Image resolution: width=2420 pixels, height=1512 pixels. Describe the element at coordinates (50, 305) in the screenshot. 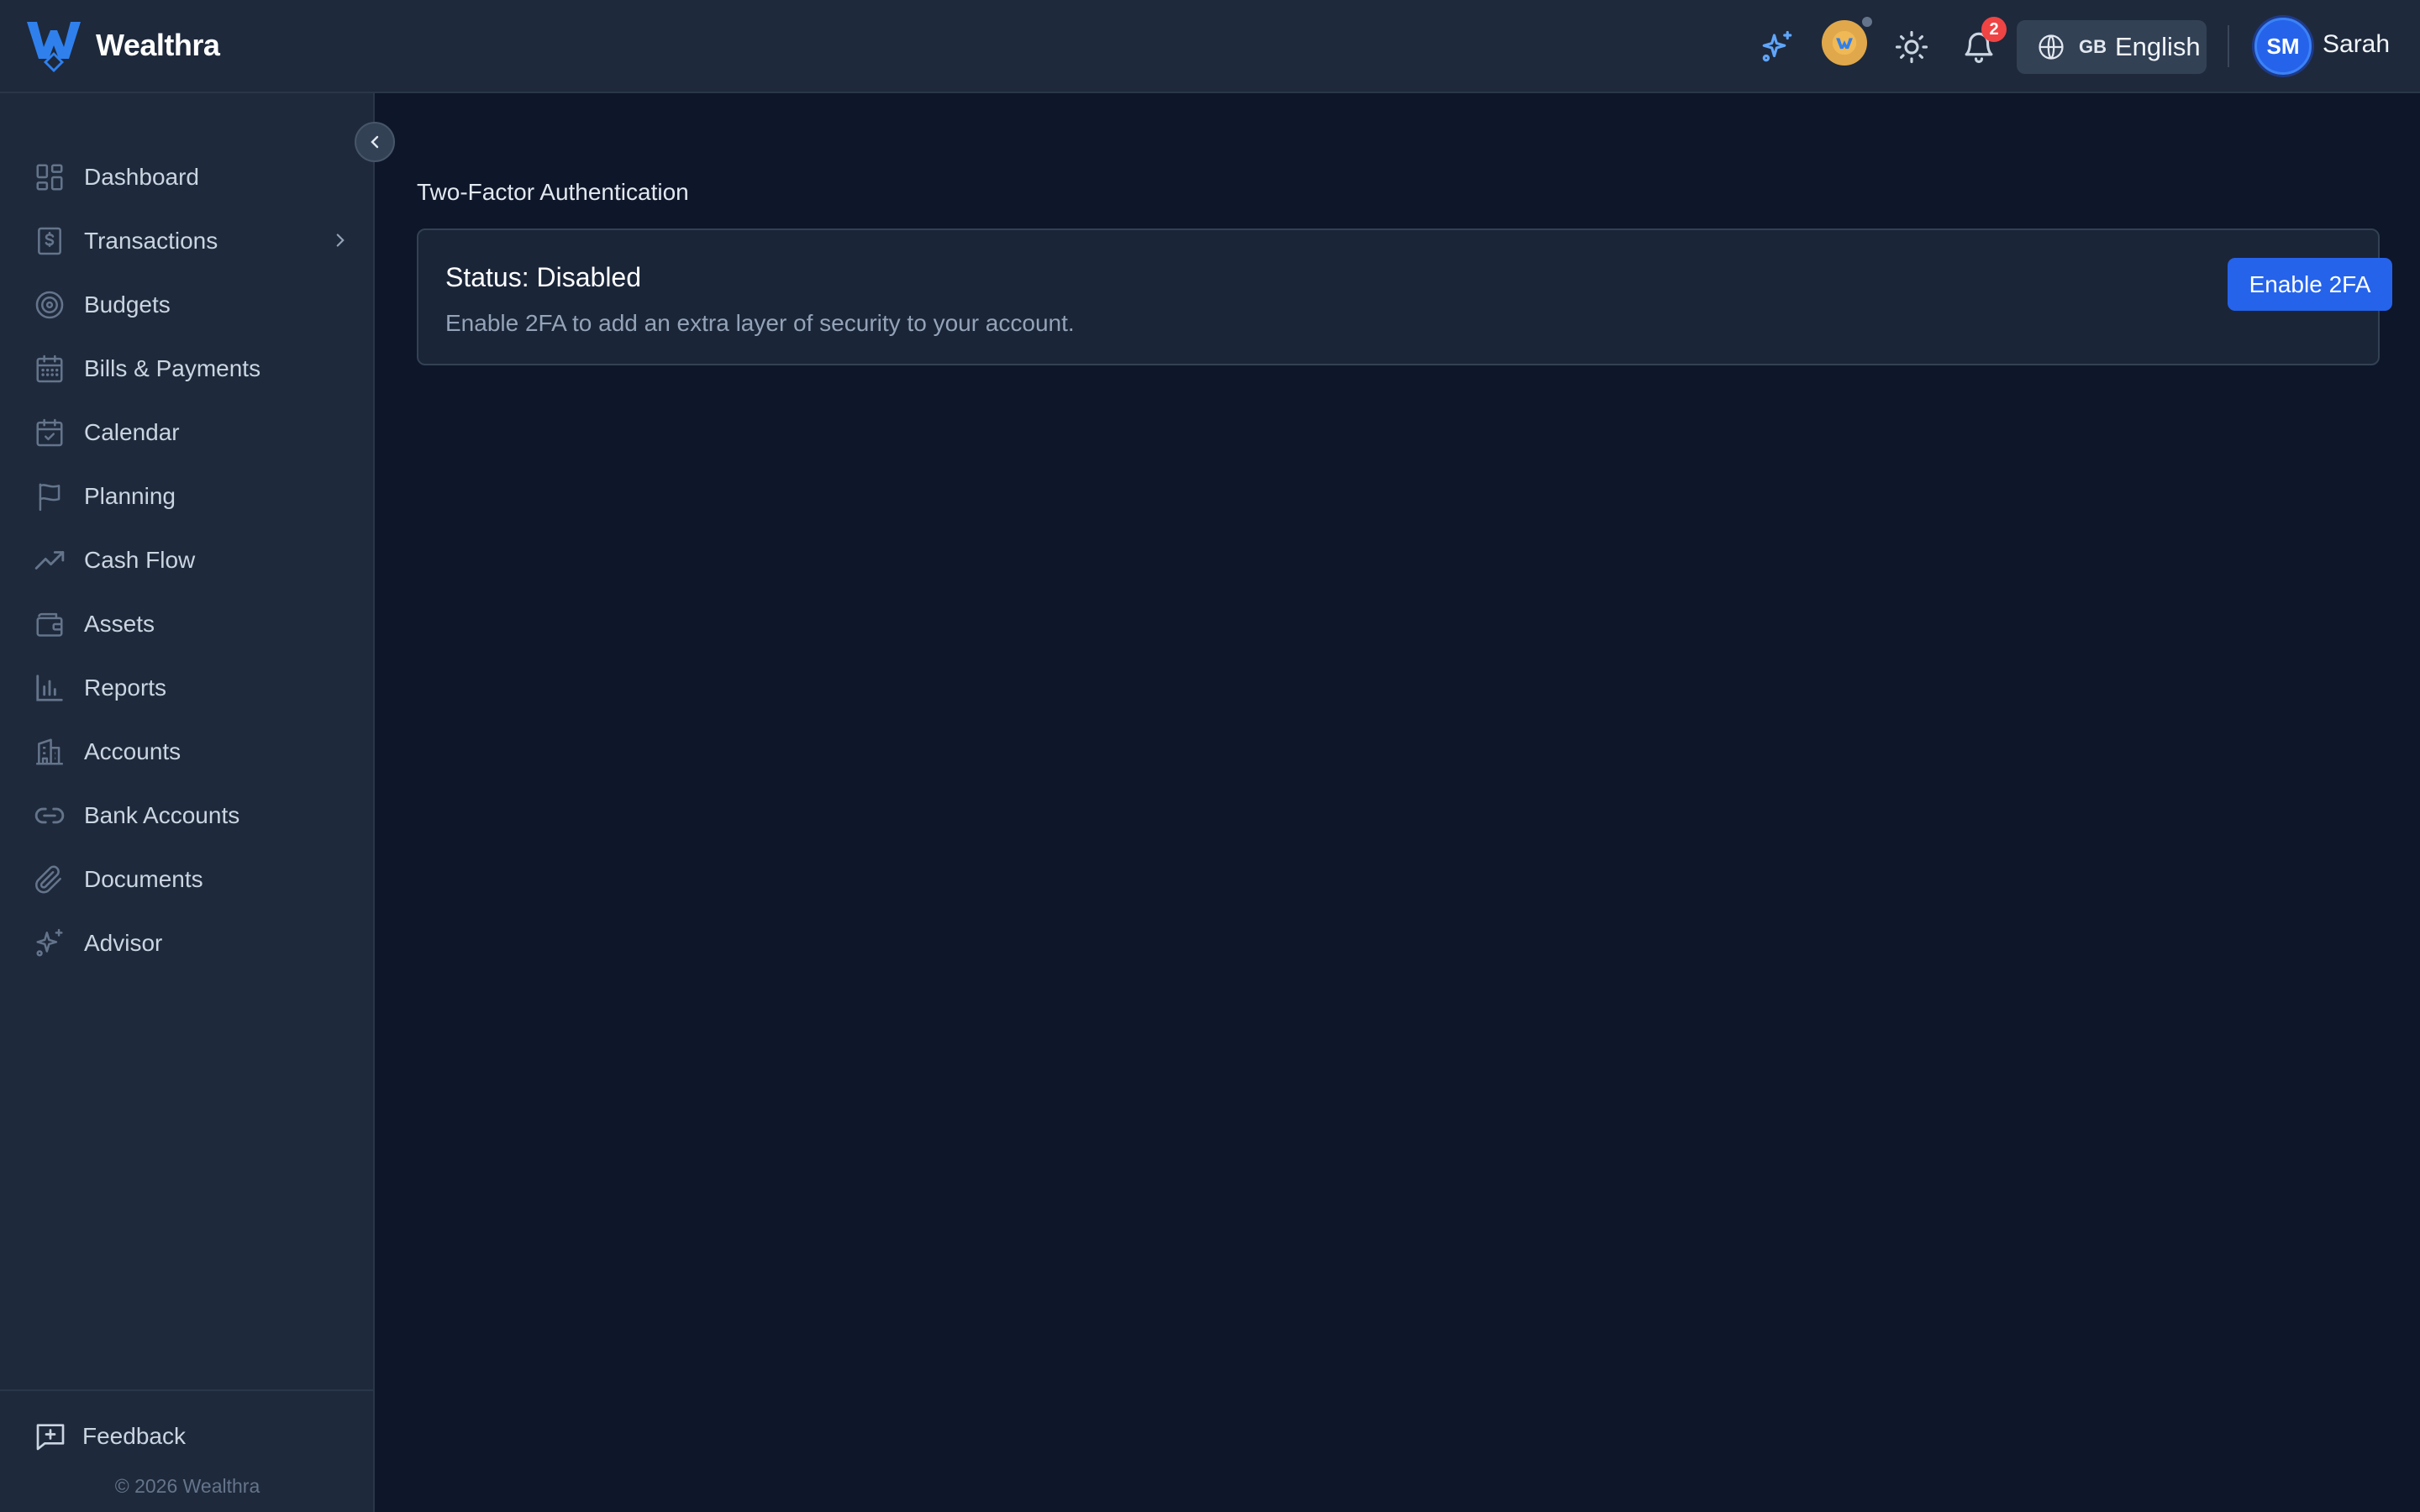

I see `target-icon` at that location.